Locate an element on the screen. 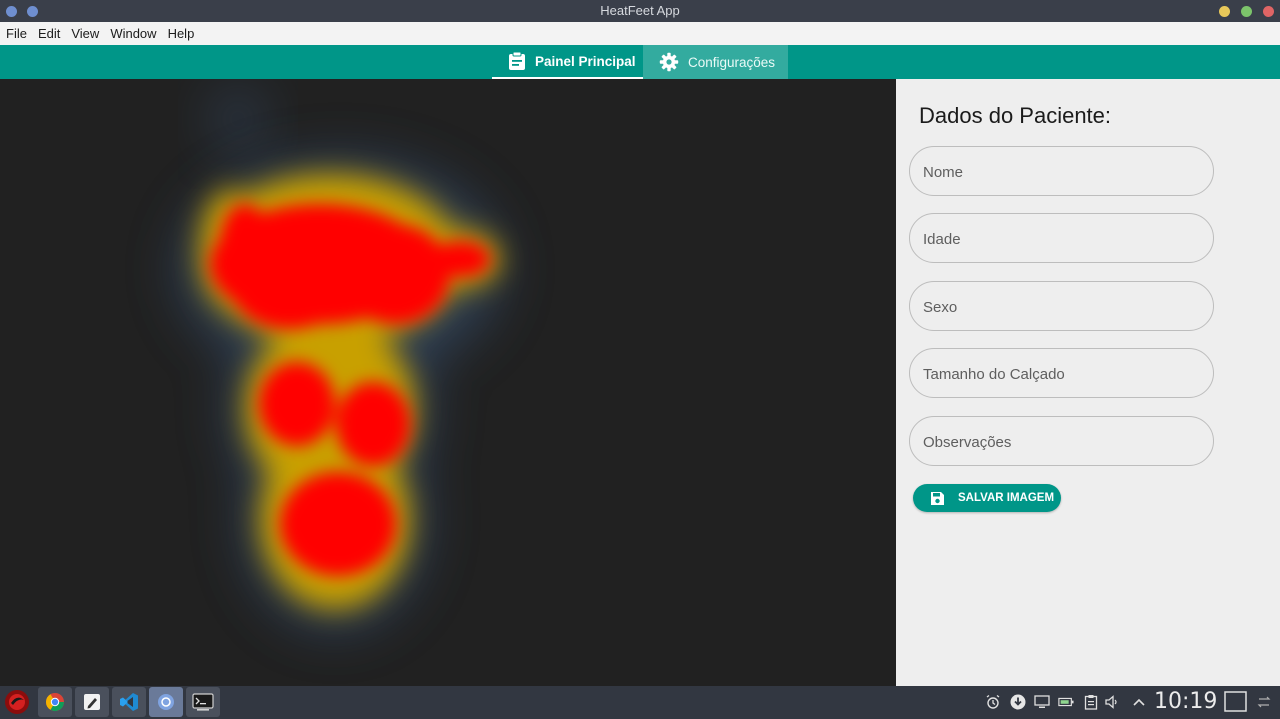  menu-view: View is located at coordinates (85, 33).